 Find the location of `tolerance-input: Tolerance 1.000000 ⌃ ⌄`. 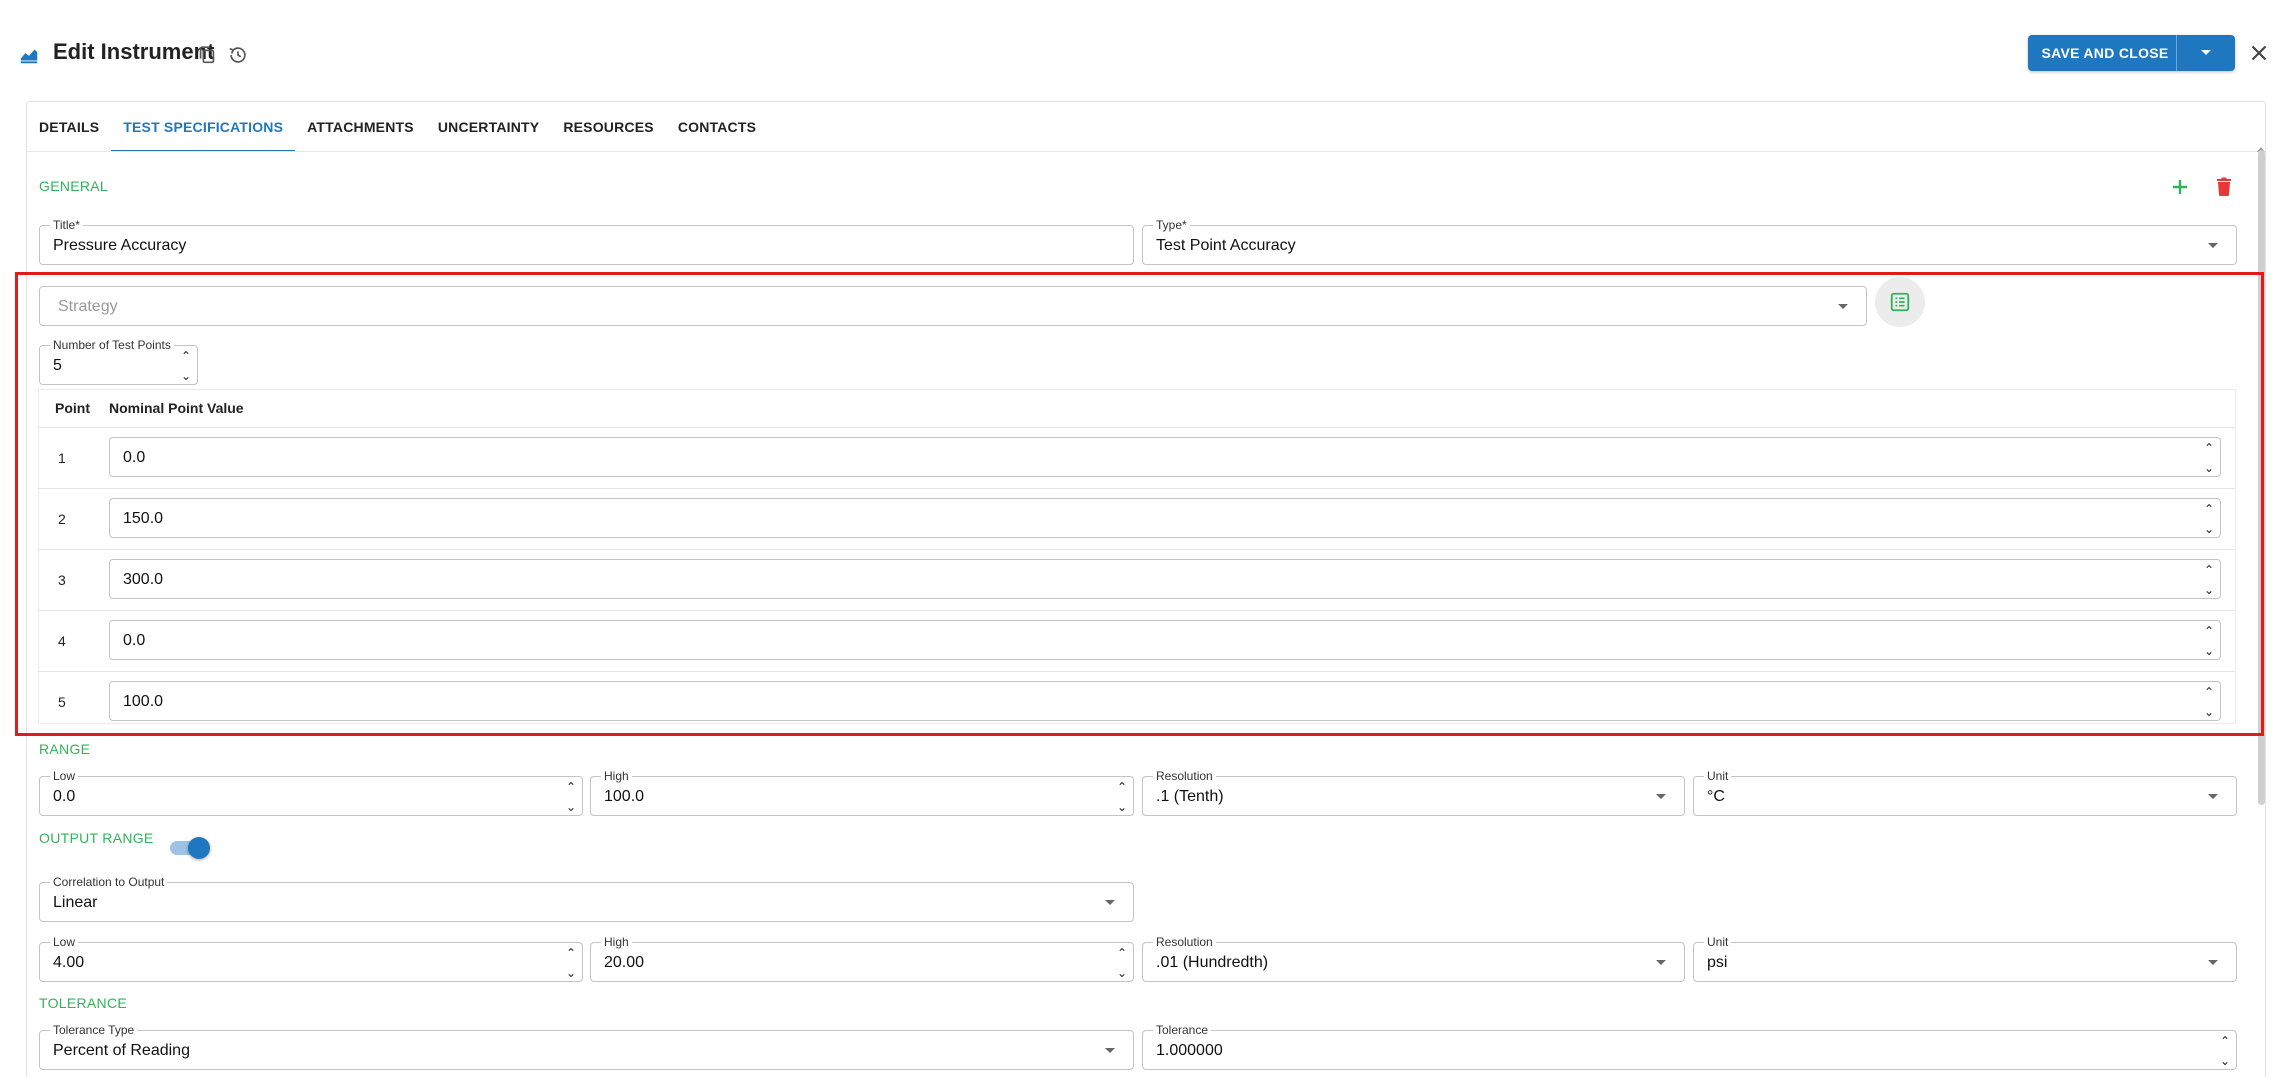

tolerance-input: Tolerance 1.000000 ⌃ ⌄ is located at coordinates (1689, 1046).